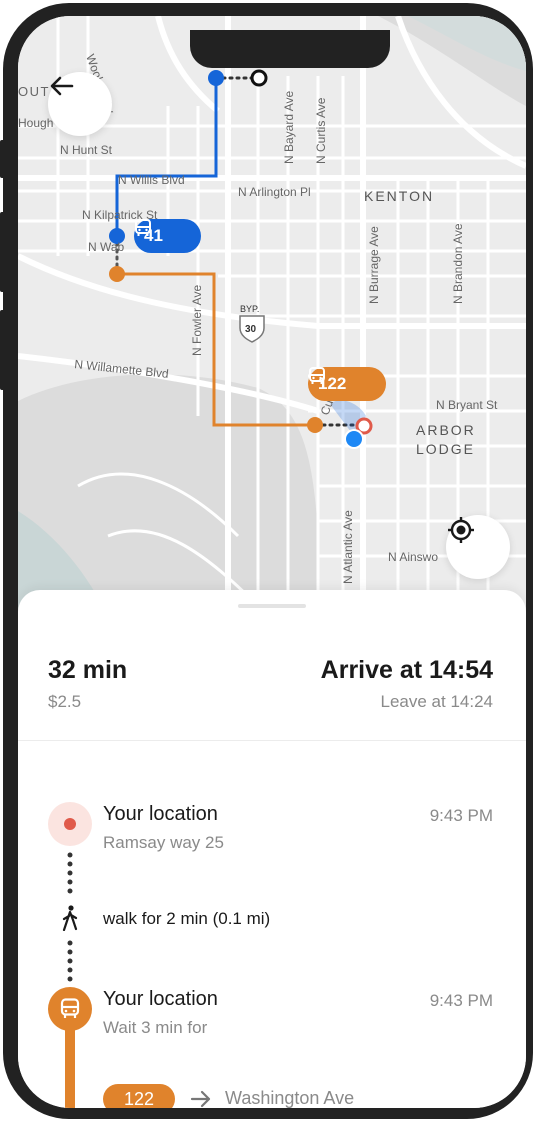  I want to click on current-location-dot, so click(354, 439).